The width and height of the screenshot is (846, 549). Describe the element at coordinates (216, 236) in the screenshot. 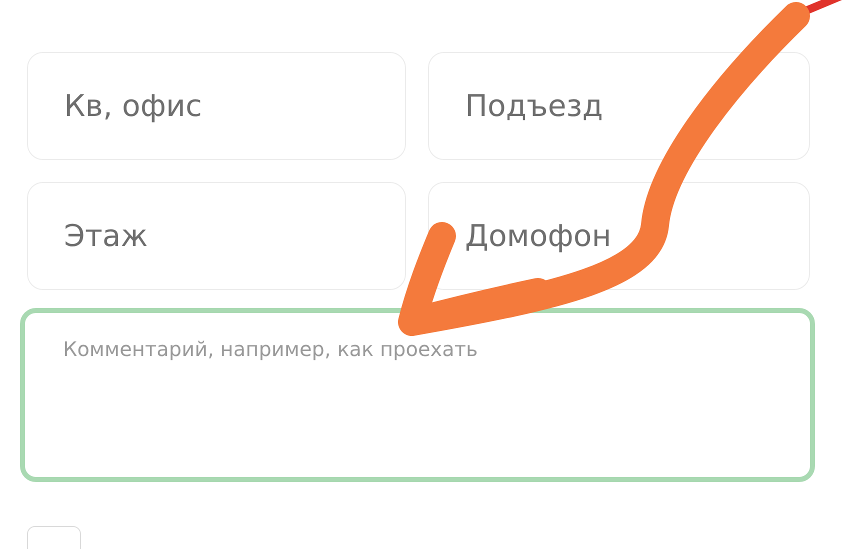

I see `input-field: Этаж` at that location.